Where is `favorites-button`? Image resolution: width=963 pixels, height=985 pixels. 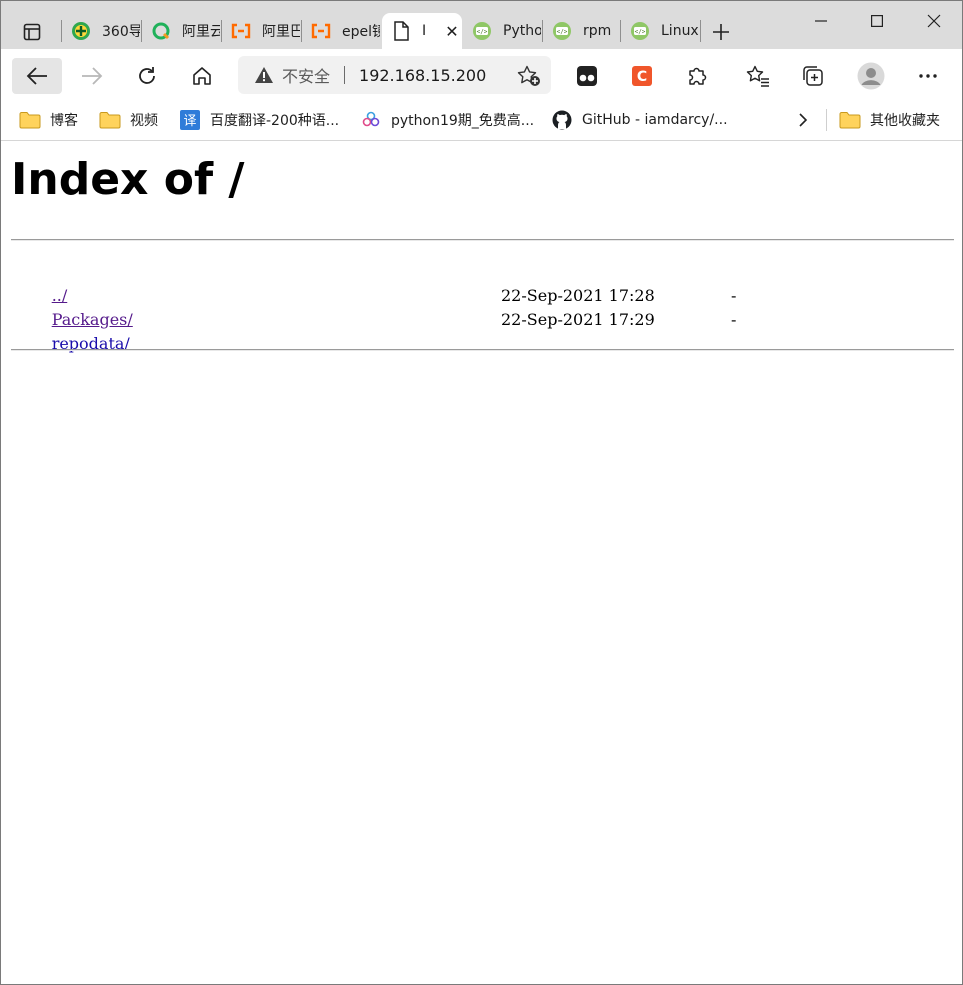
favorites-button is located at coordinates (758, 76).